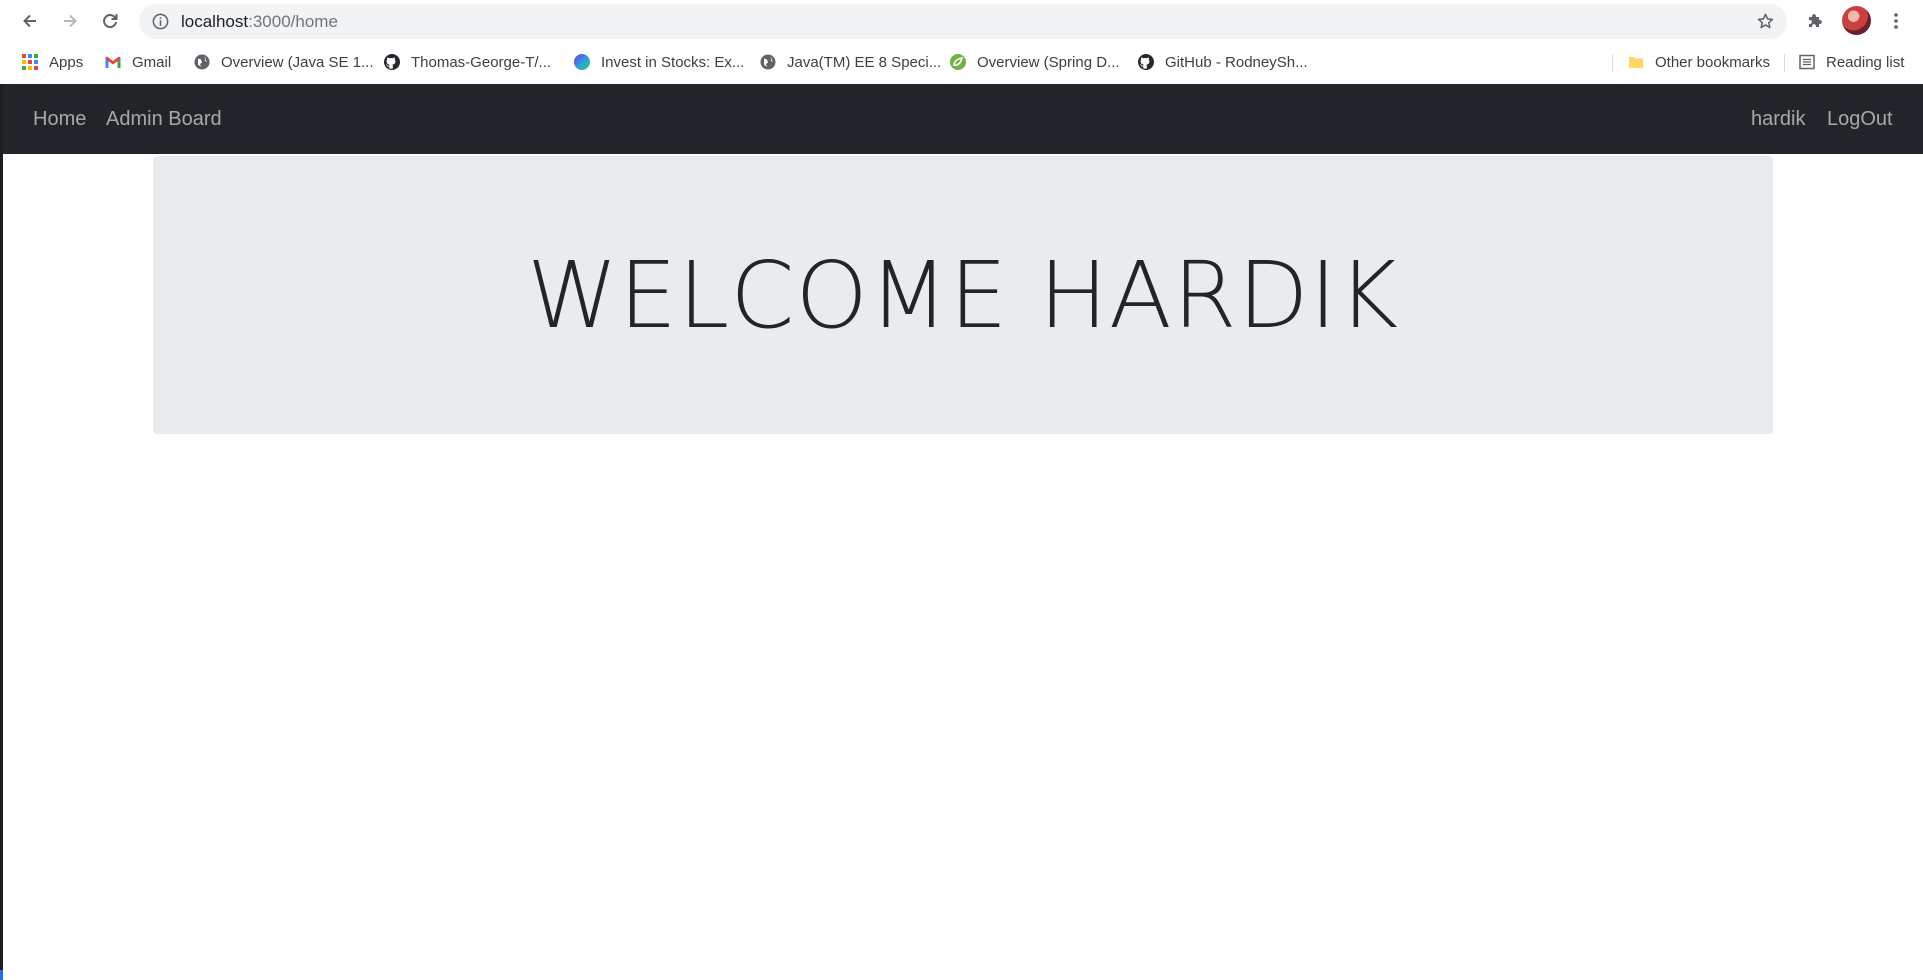 Image resolution: width=1923 pixels, height=980 pixels. I want to click on invest-icon, so click(582, 62).